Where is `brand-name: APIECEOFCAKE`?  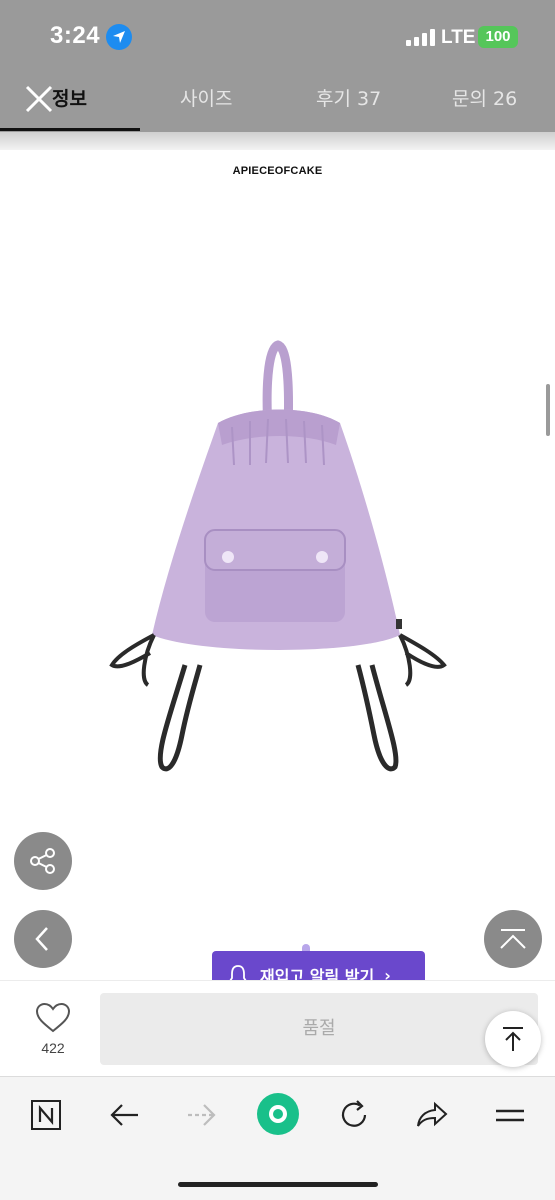 brand-name: APIECEOFCAKE is located at coordinates (277, 171).